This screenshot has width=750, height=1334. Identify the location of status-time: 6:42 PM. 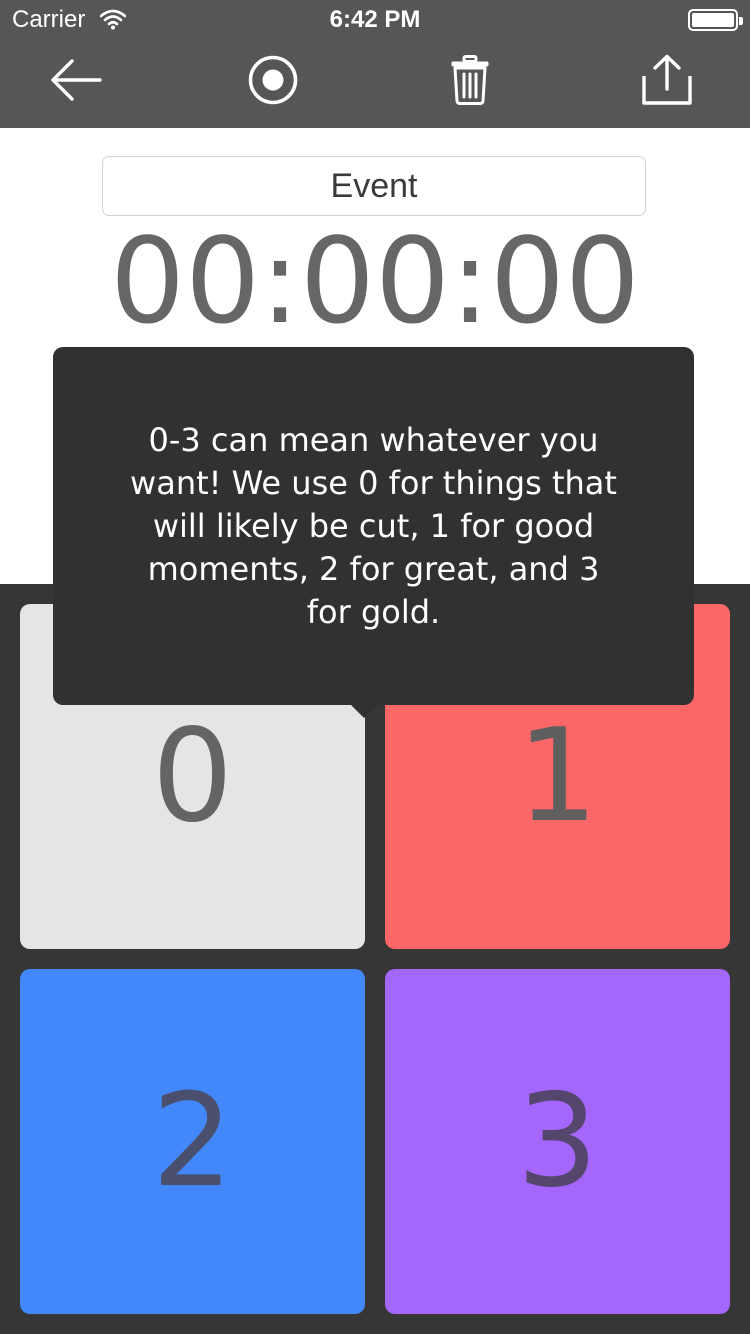
(375, 19).